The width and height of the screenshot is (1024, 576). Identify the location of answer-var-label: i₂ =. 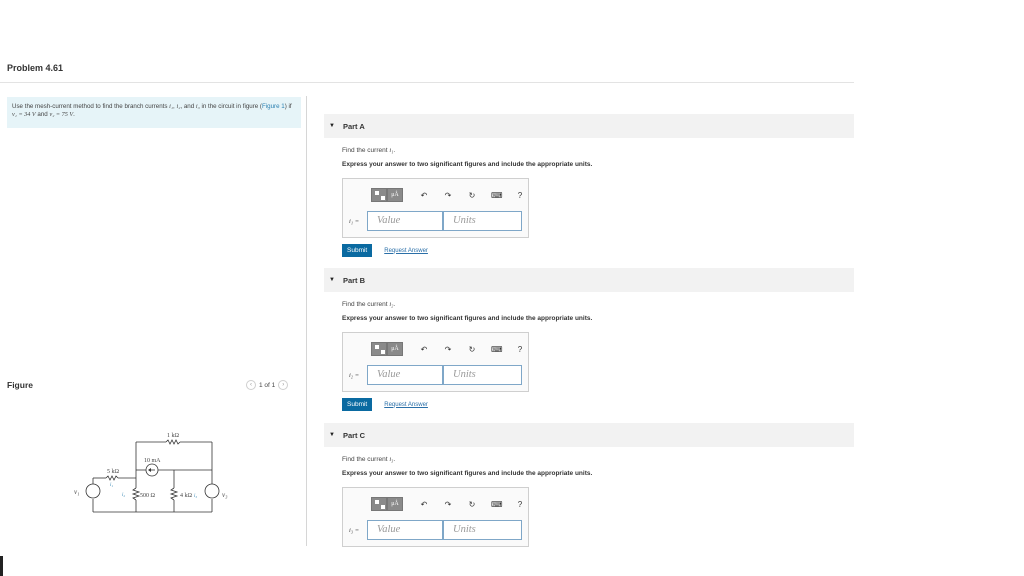
(354, 375).